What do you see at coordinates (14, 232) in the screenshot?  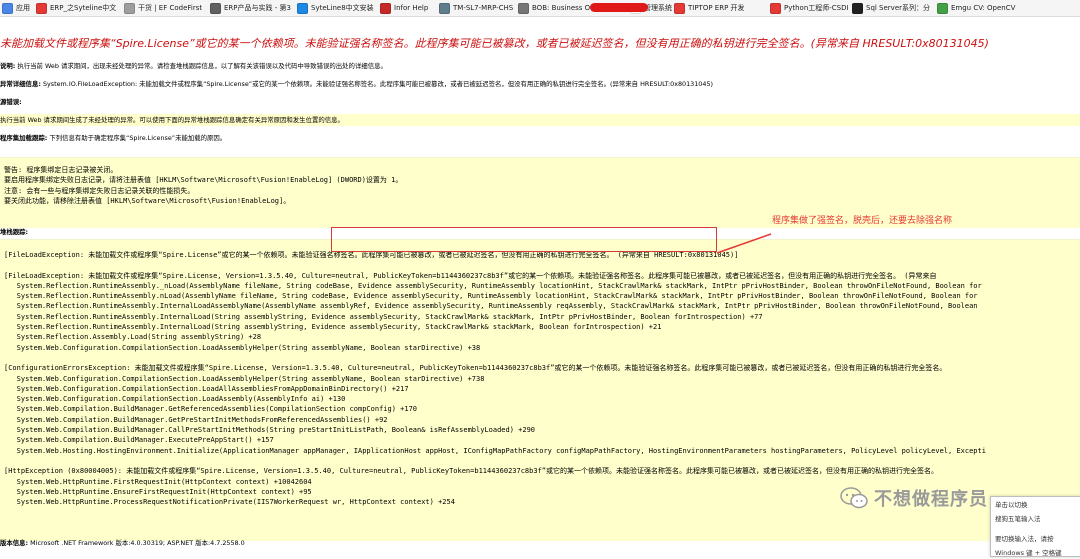 I see `stack-trace-label: 堆栈跟踪:` at bounding box center [14, 232].